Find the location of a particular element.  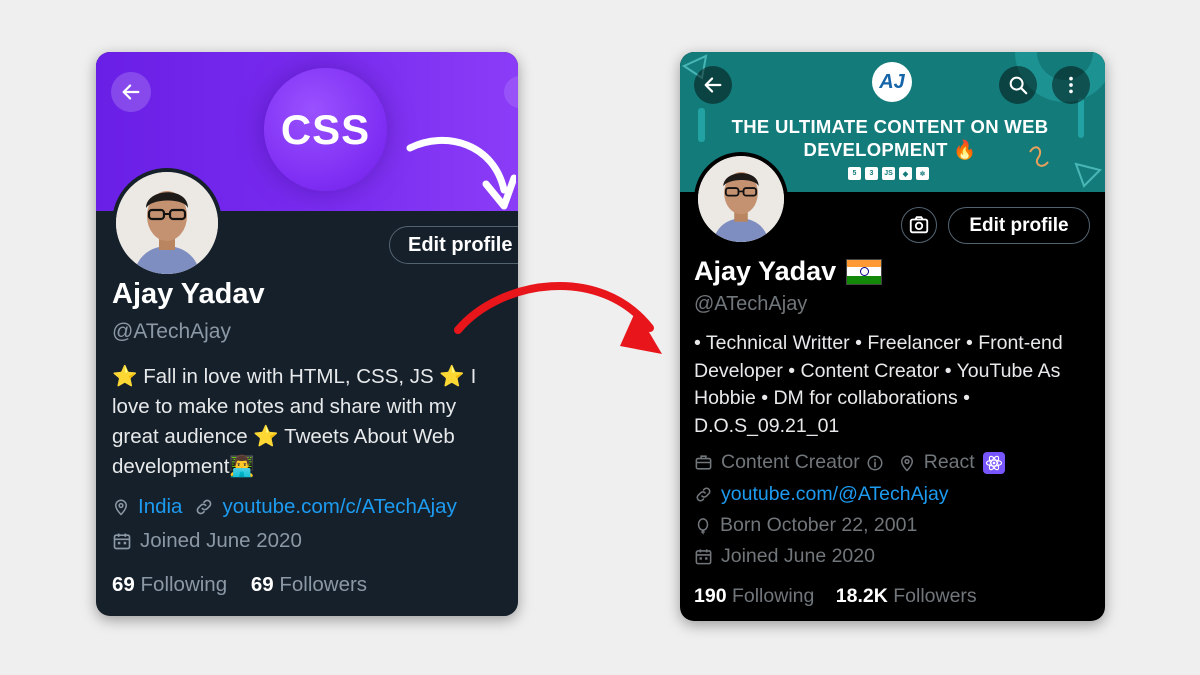

camera-icon is located at coordinates (919, 225).